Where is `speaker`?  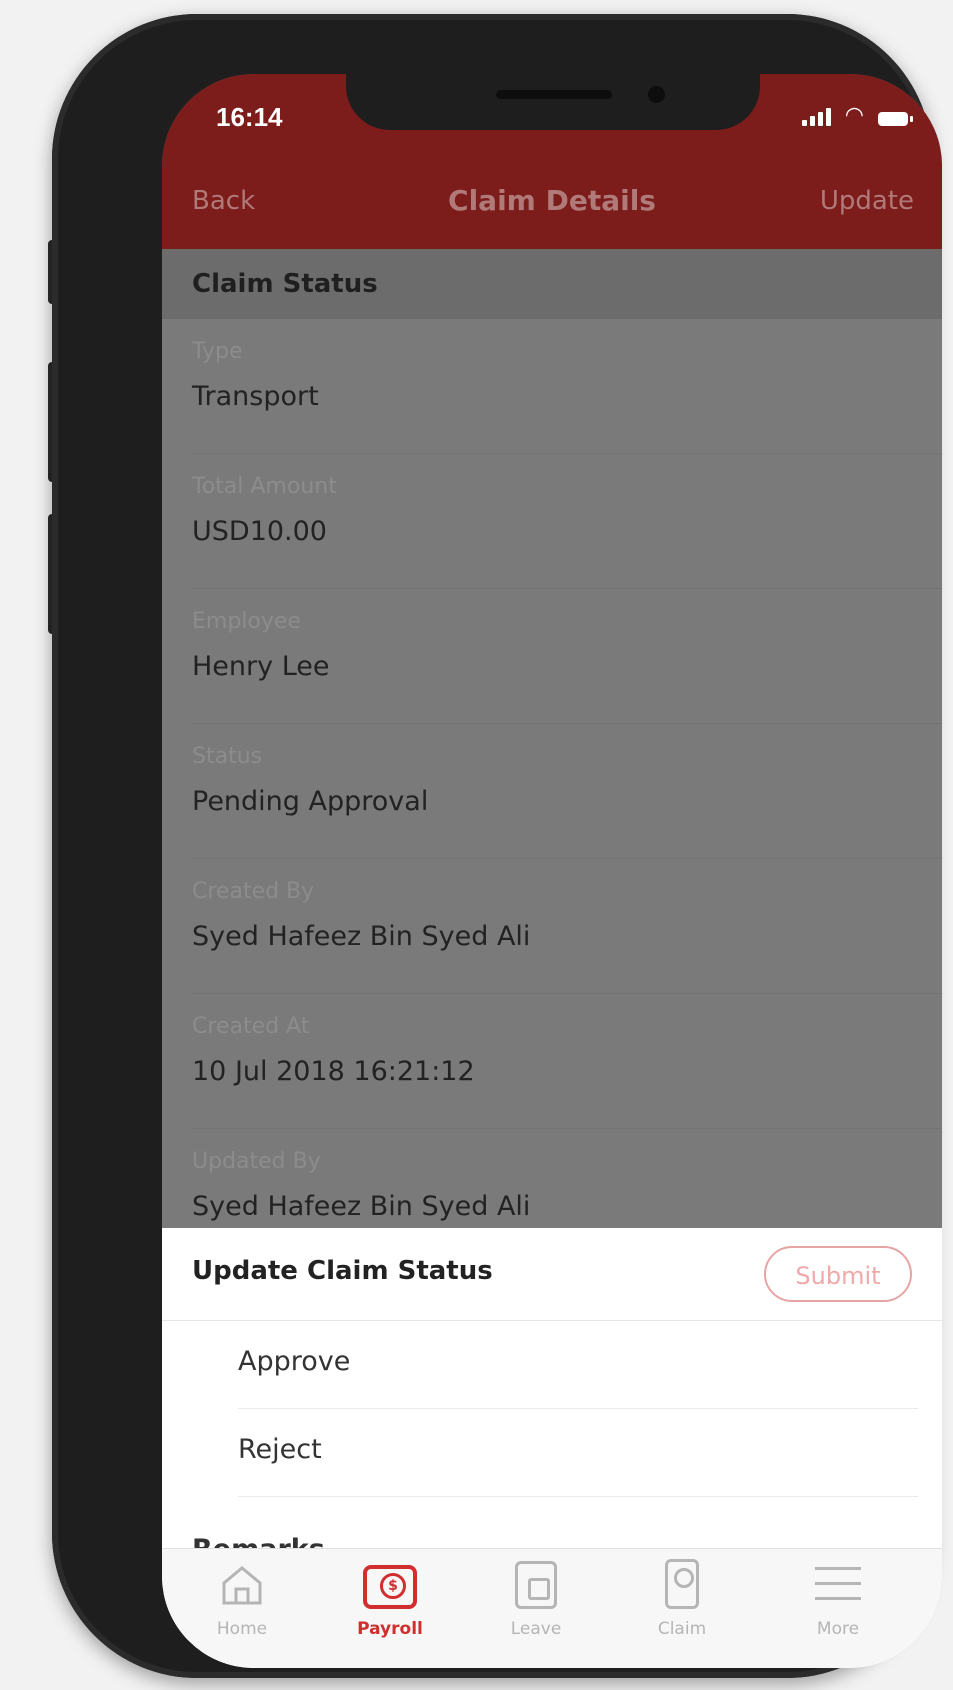 speaker is located at coordinates (554, 94).